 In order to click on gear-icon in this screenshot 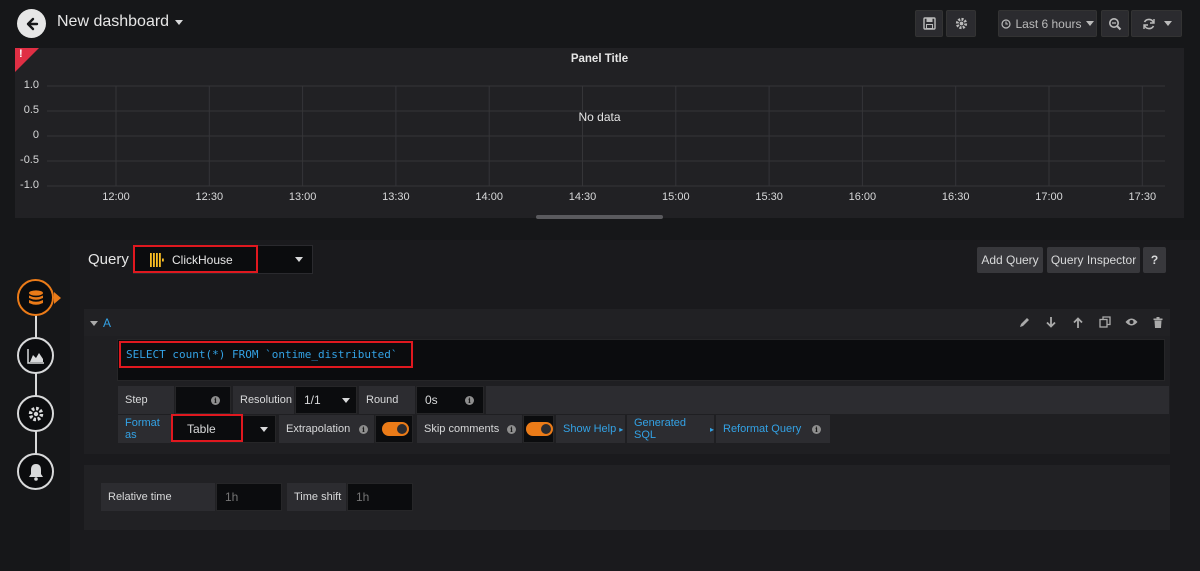, I will do `click(961, 23)`.